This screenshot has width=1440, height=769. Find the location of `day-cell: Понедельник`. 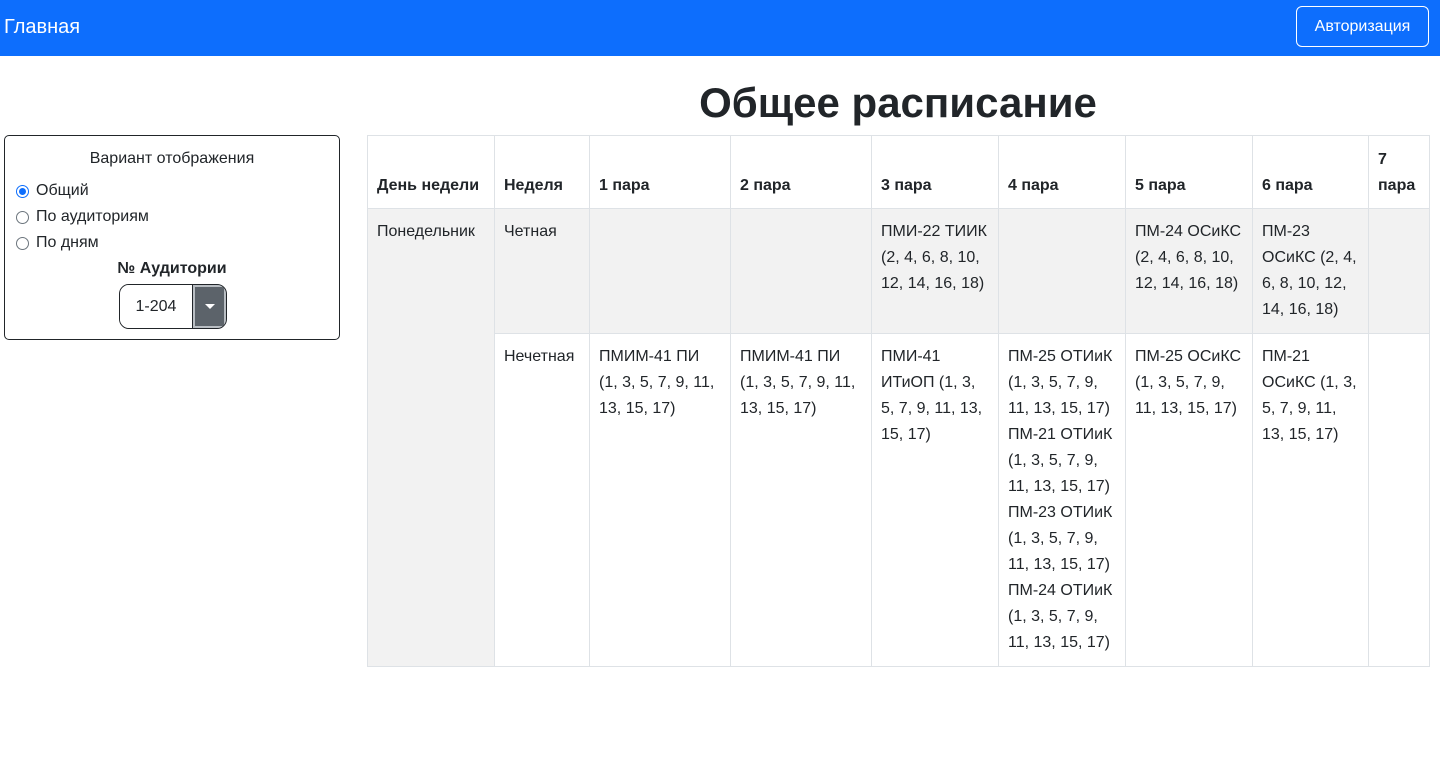

day-cell: Понедельник is located at coordinates (431, 437).